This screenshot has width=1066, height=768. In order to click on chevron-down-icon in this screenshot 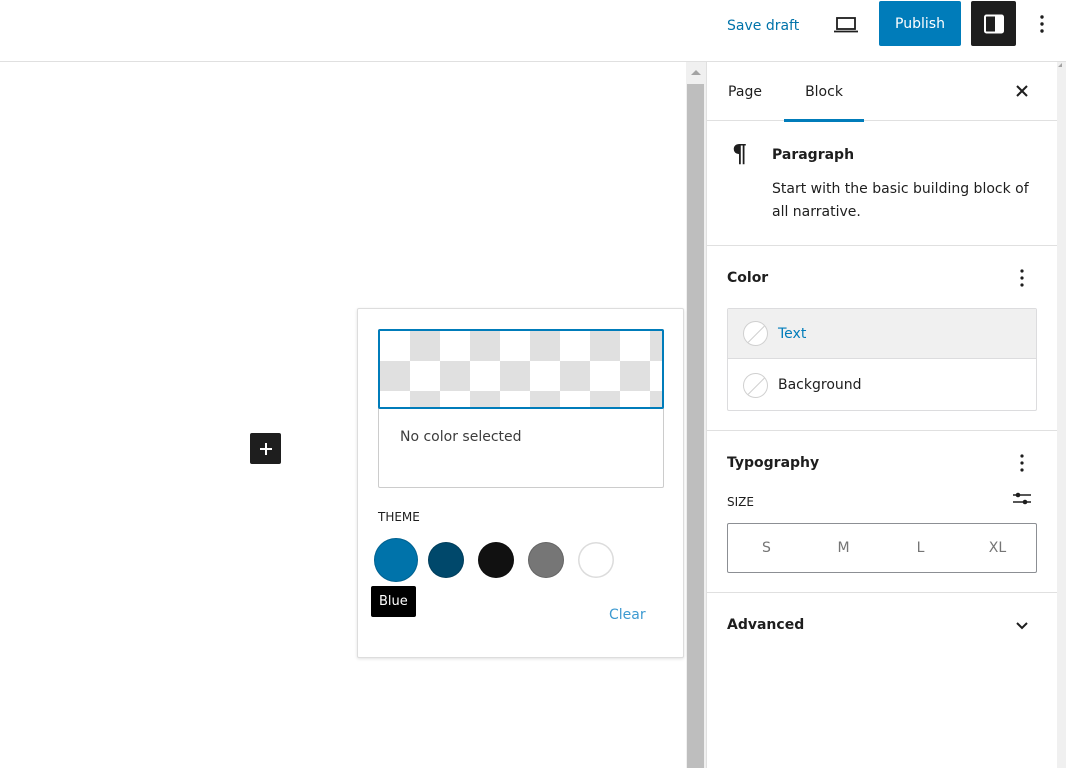, I will do `click(1022, 626)`.